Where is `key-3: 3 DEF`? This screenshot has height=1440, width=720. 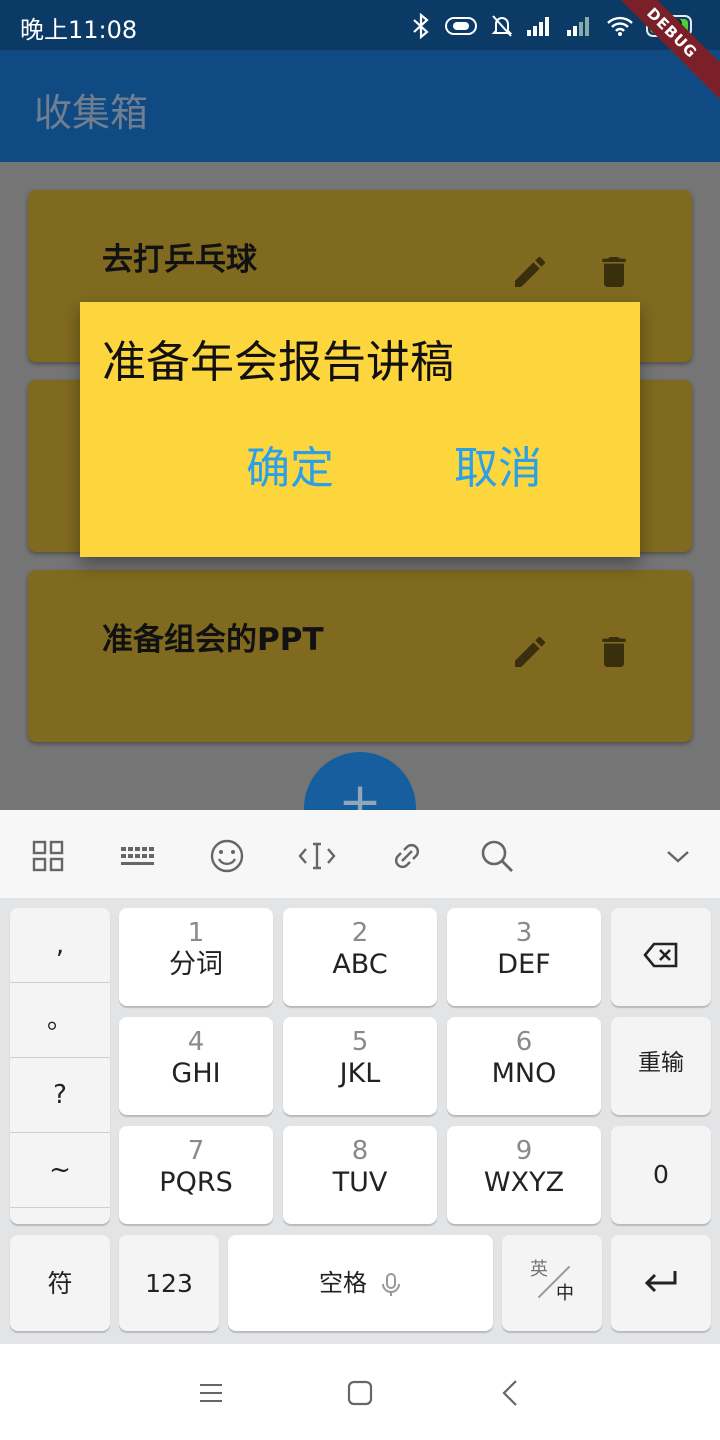 key-3: 3 DEF is located at coordinates (524, 957).